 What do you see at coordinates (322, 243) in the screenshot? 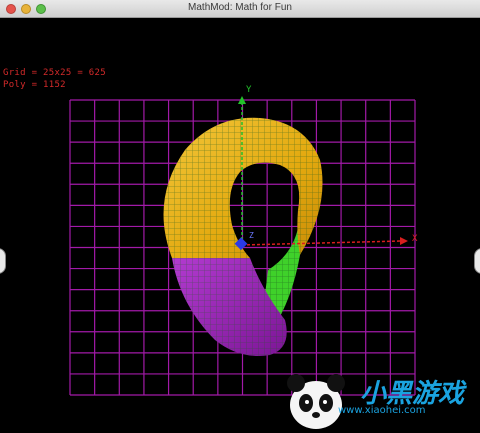
I see `x-axis` at bounding box center [322, 243].